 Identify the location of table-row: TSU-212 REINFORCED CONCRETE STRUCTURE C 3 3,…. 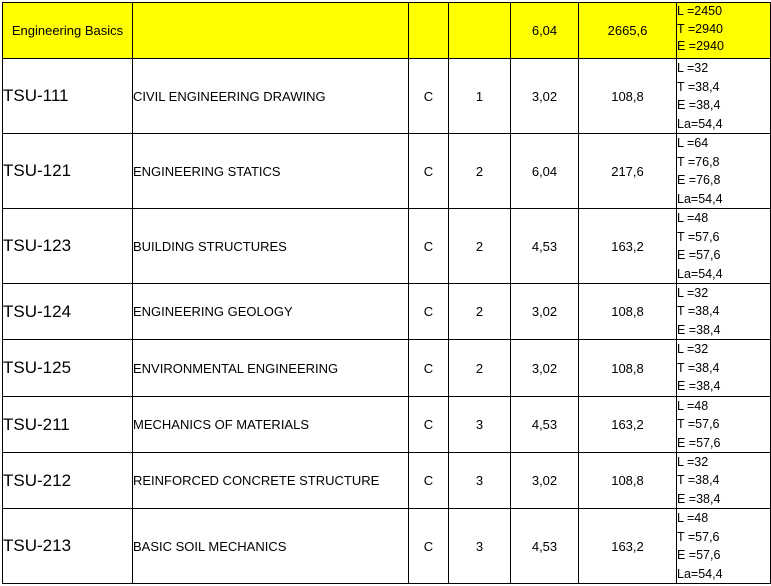
(386, 480).